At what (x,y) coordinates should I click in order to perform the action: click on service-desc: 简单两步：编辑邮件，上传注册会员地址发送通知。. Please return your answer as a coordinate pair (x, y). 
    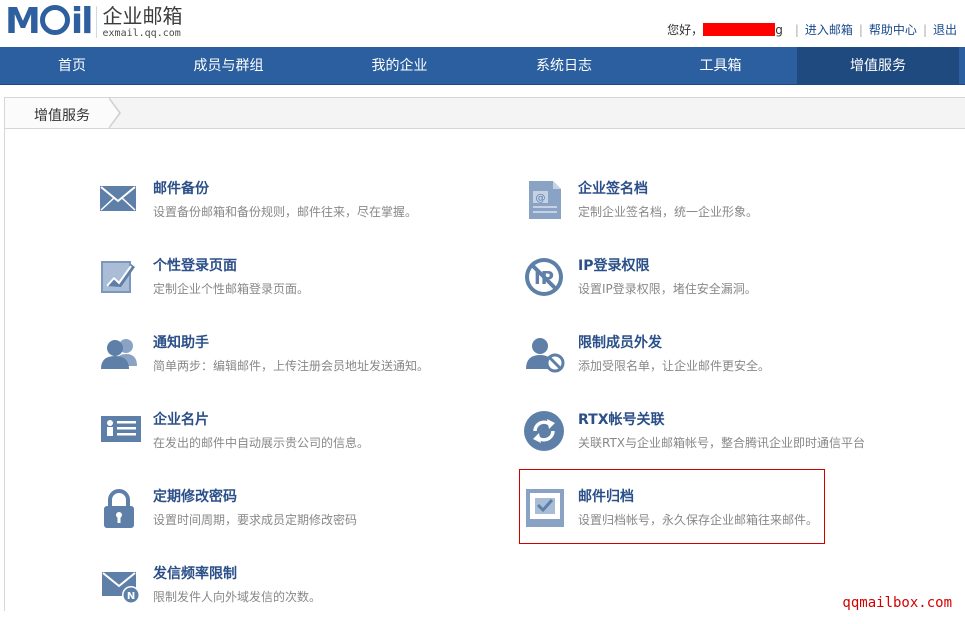
    Looking at the image, I should click on (291, 366).